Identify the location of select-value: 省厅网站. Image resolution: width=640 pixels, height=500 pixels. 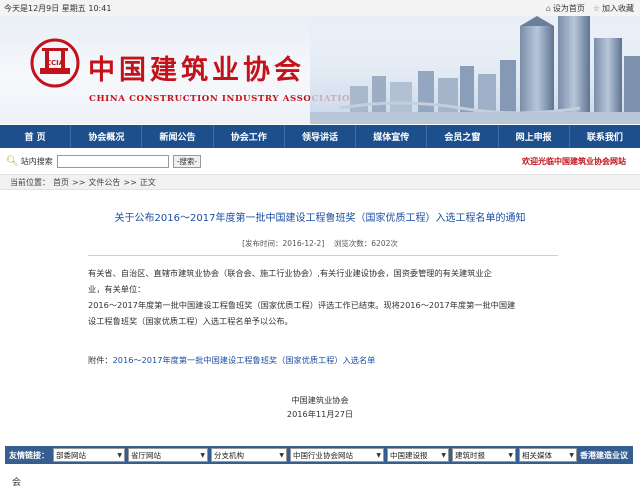
(146, 455).